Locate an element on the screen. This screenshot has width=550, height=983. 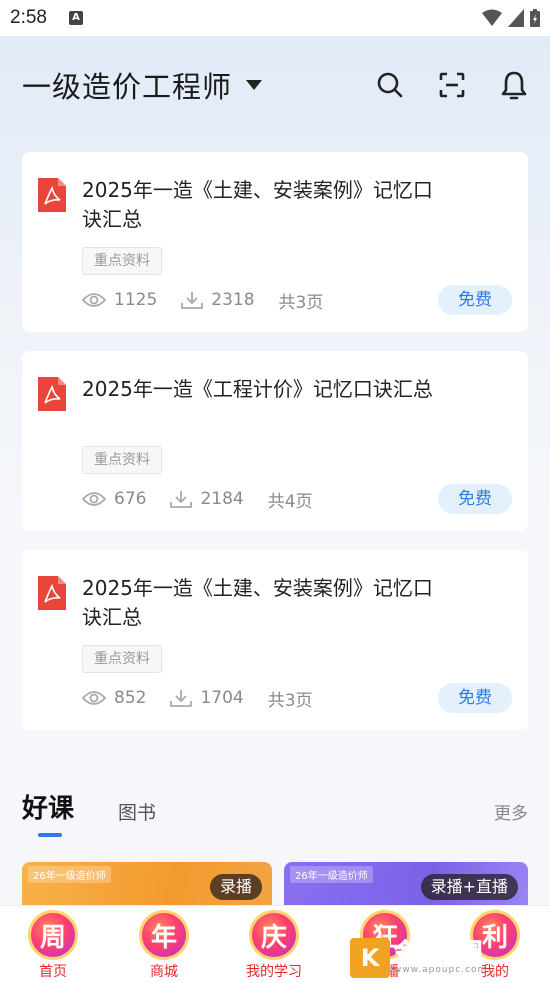
nav-label: 商城 is located at coordinates (164, 972).